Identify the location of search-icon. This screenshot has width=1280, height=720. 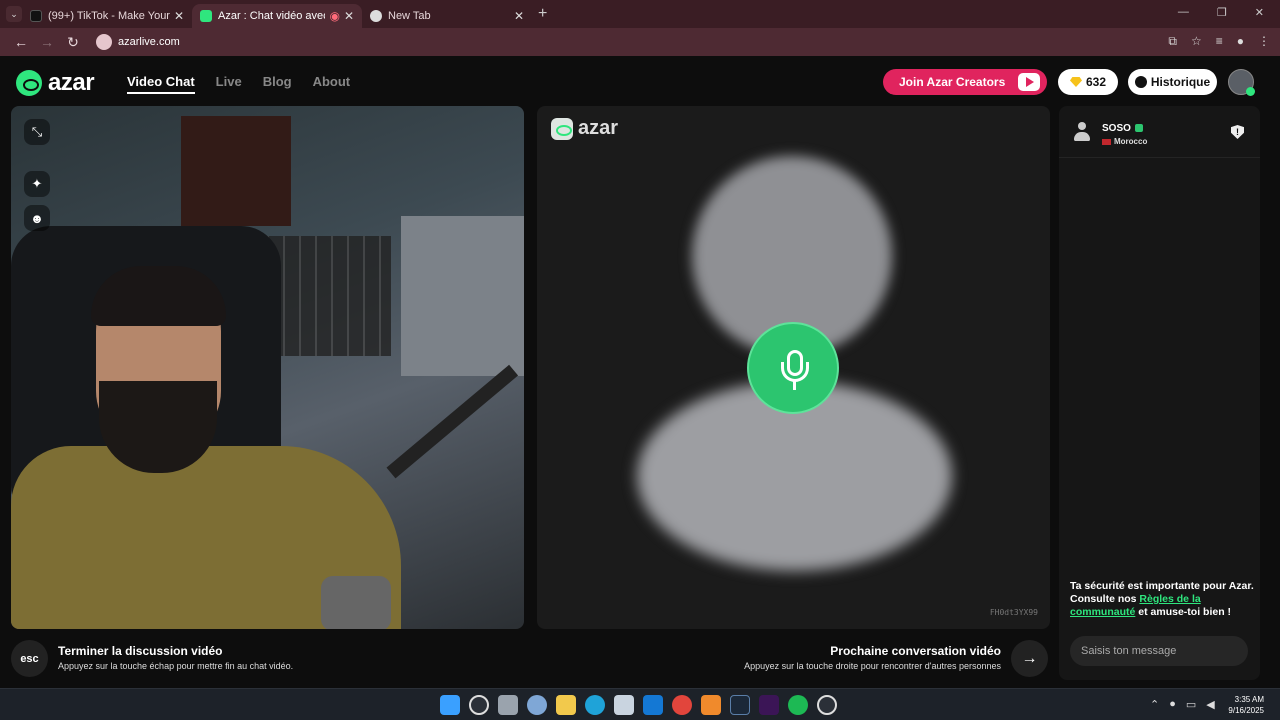
(479, 705).